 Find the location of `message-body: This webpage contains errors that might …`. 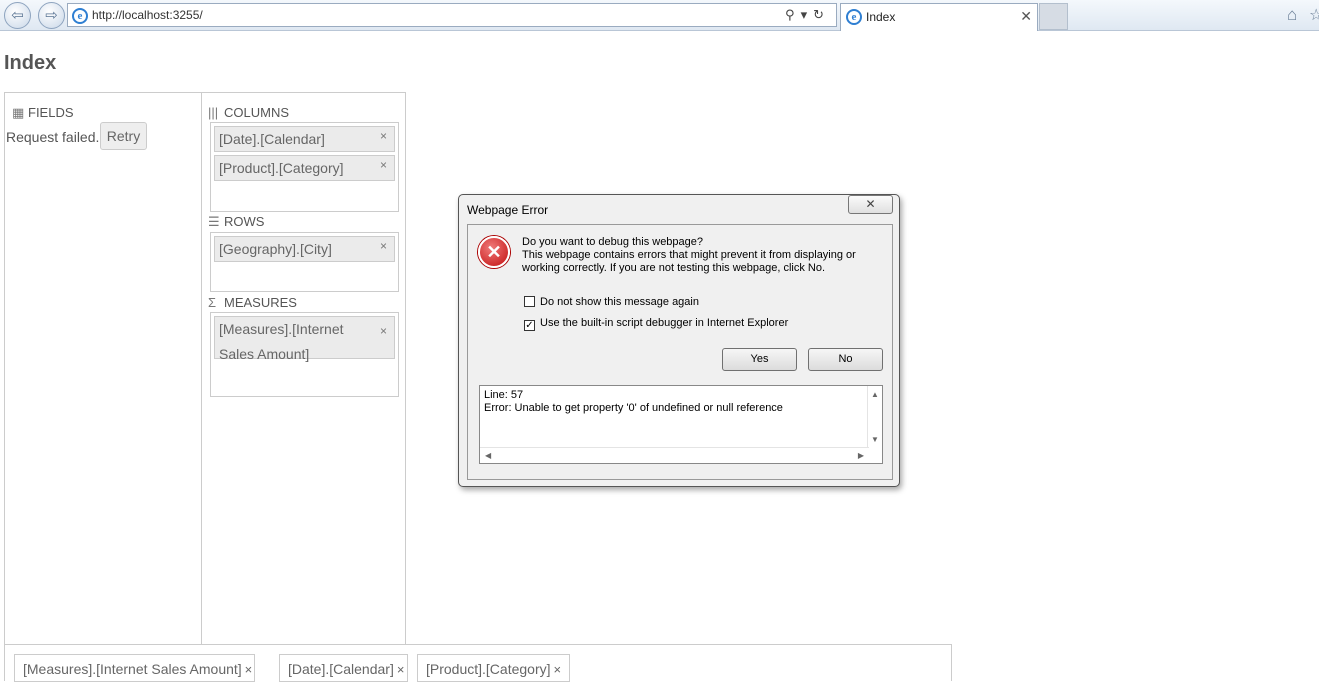

message-body: This webpage contains errors that might … is located at coordinates (689, 261).